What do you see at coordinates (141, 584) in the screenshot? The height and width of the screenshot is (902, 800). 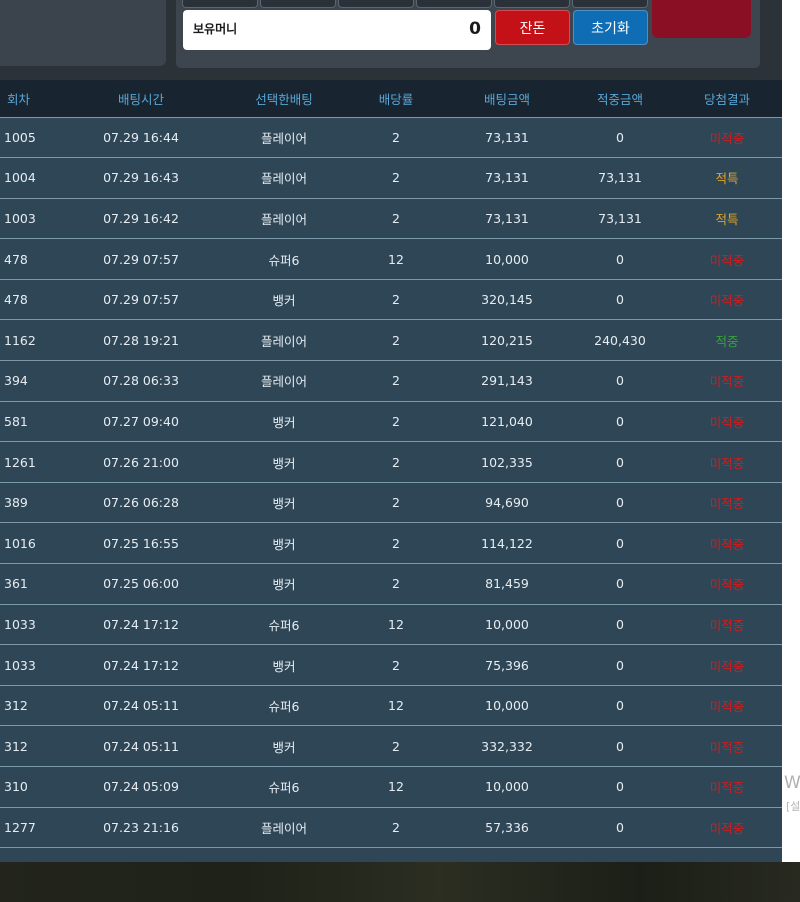 I see `cell-bet-time: 07.25 06:00` at bounding box center [141, 584].